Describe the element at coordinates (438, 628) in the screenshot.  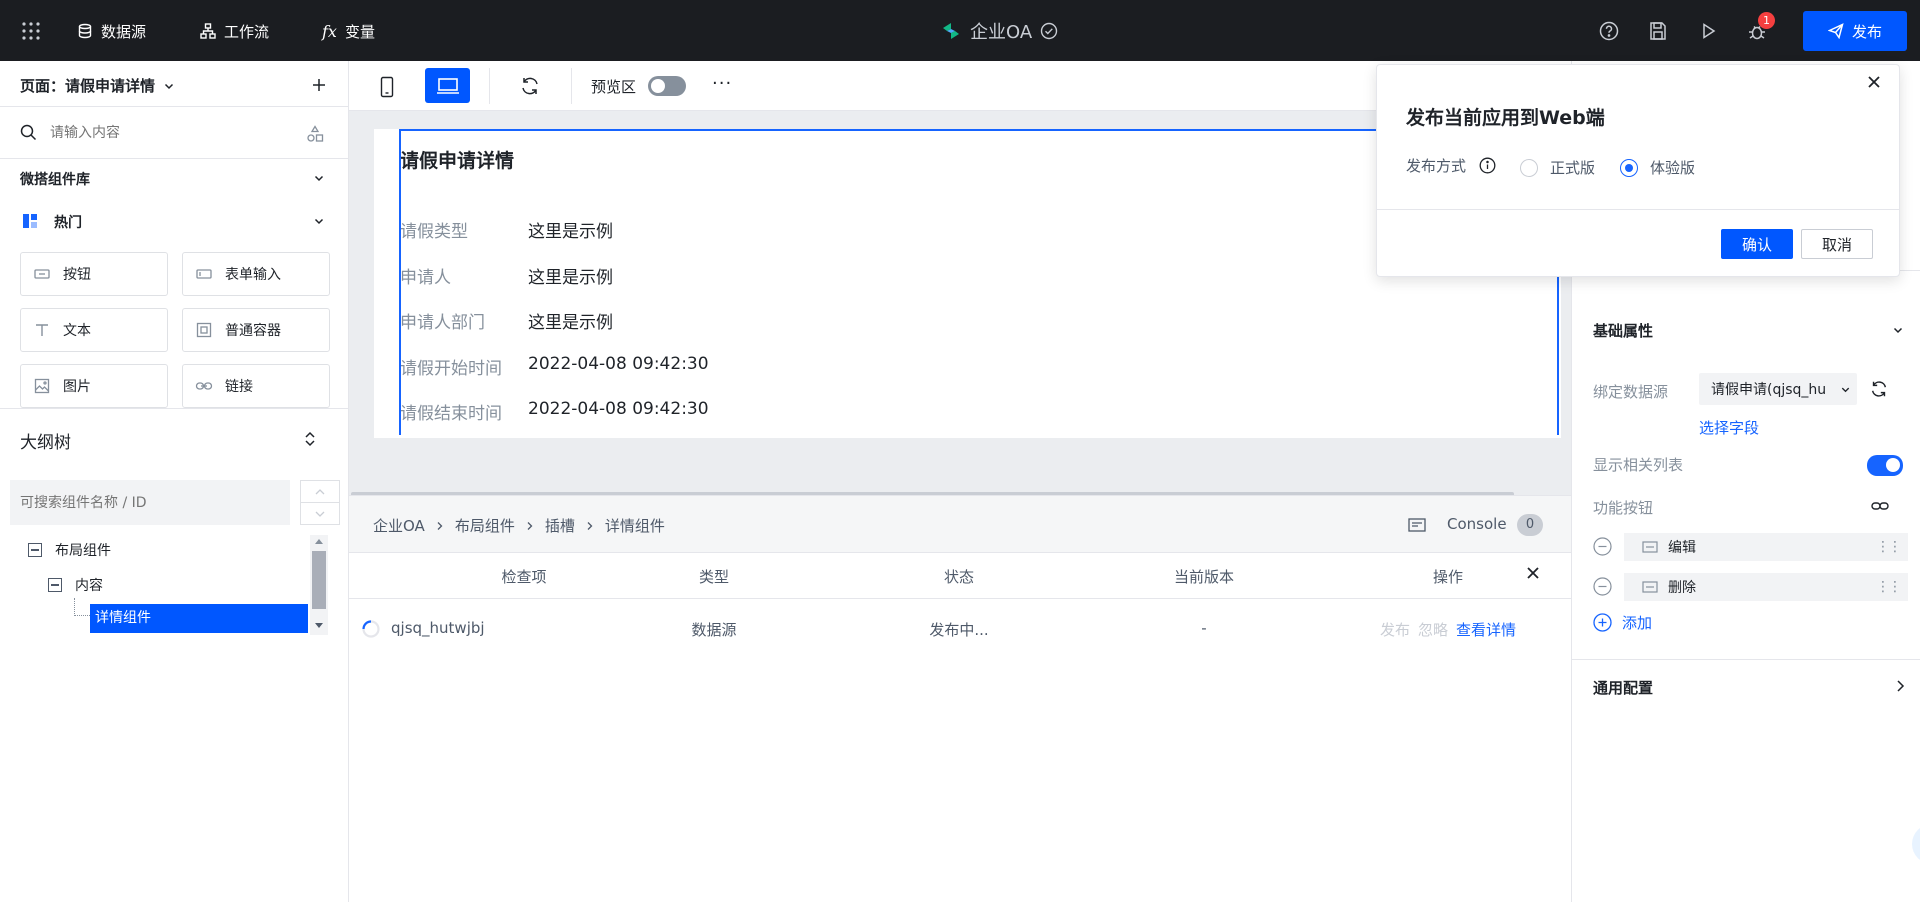
I see `cell-item: qjsq_hutwjbj` at that location.